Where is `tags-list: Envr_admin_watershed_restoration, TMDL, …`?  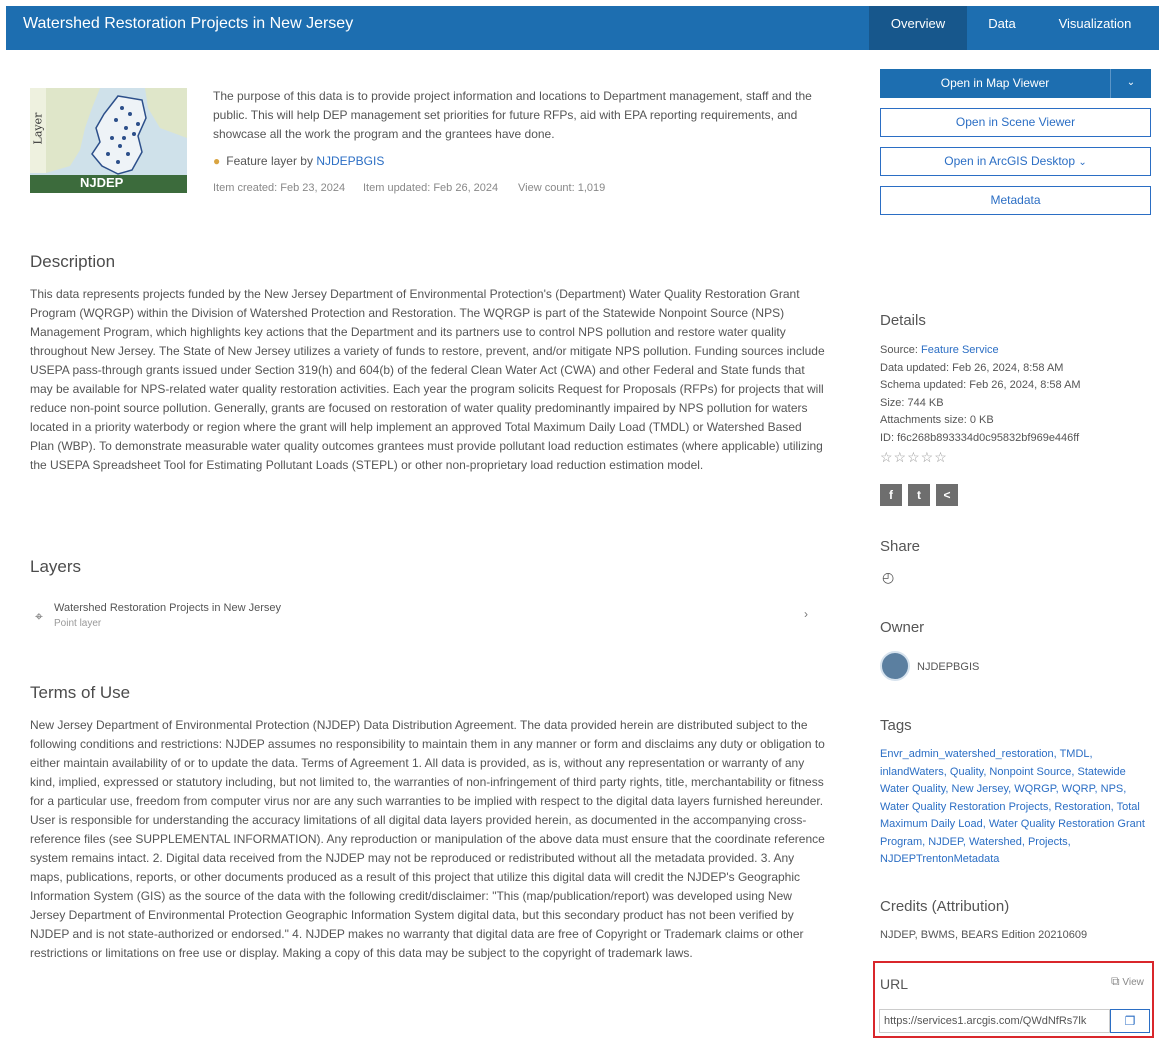
tags-list: Envr_admin_watershed_restoration, TMDL, … is located at coordinates (1017, 807).